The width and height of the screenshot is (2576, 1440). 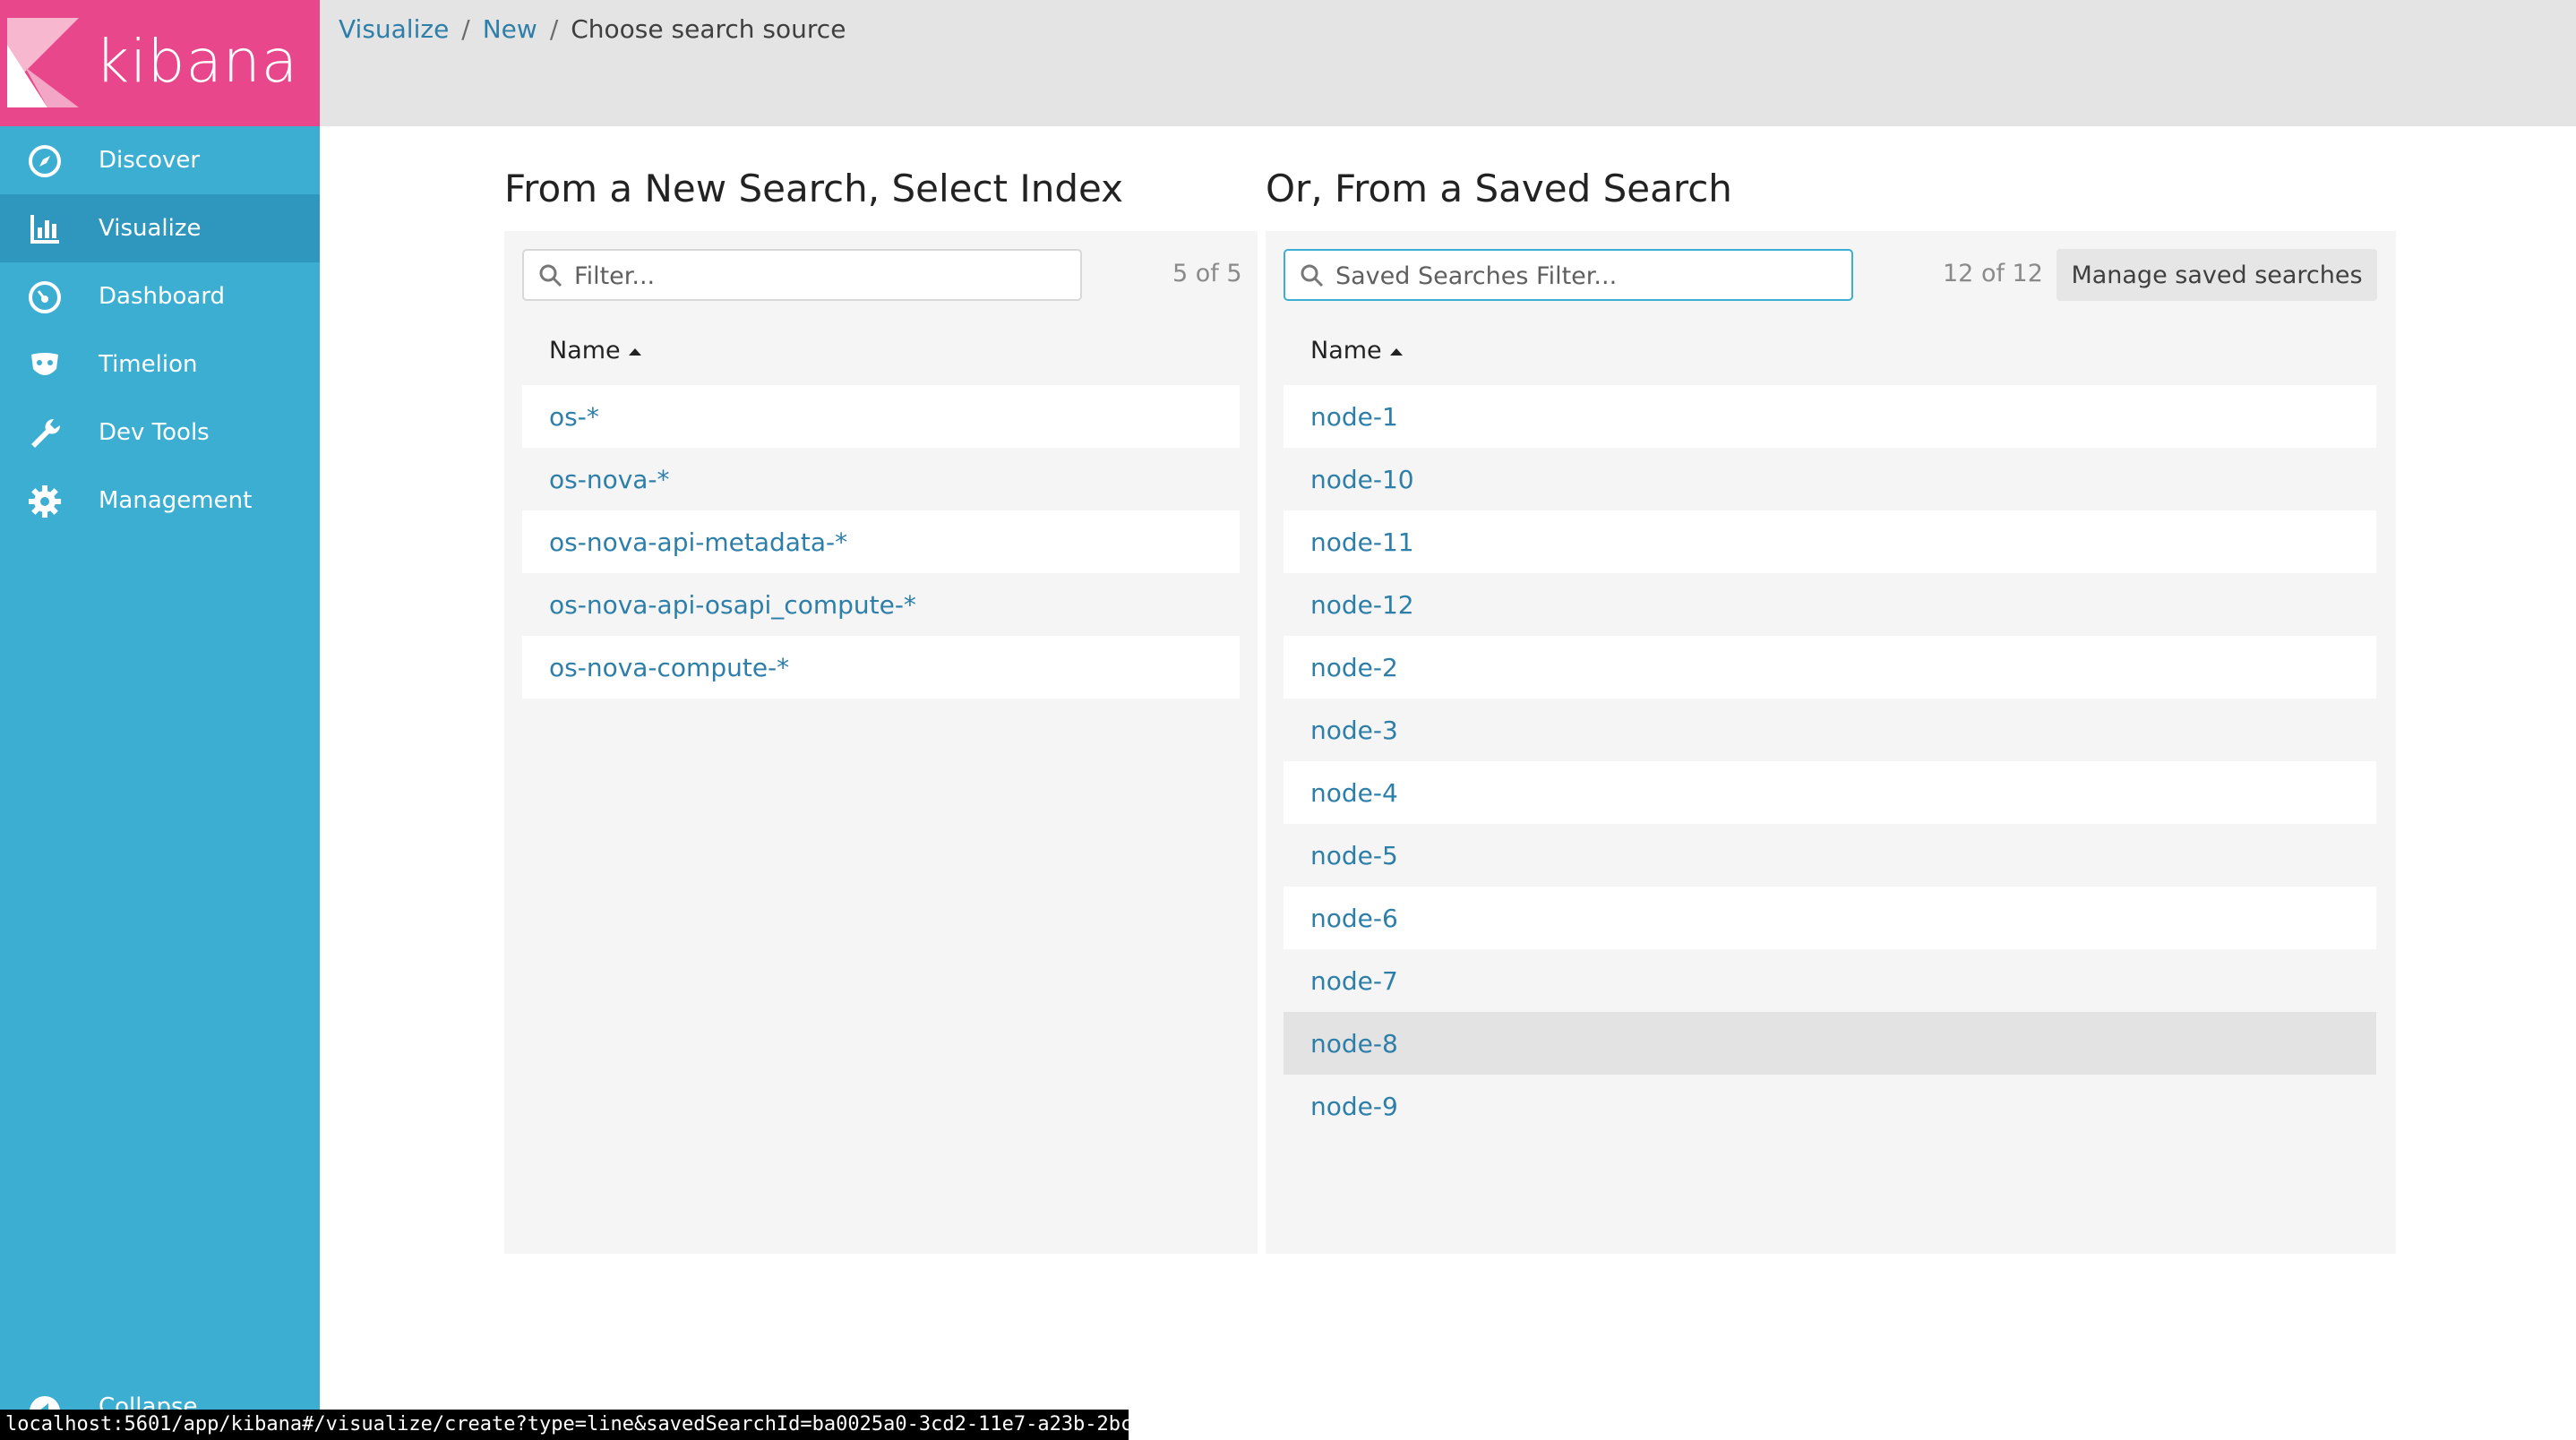 I want to click on index-filter-box, so click(x=802, y=275).